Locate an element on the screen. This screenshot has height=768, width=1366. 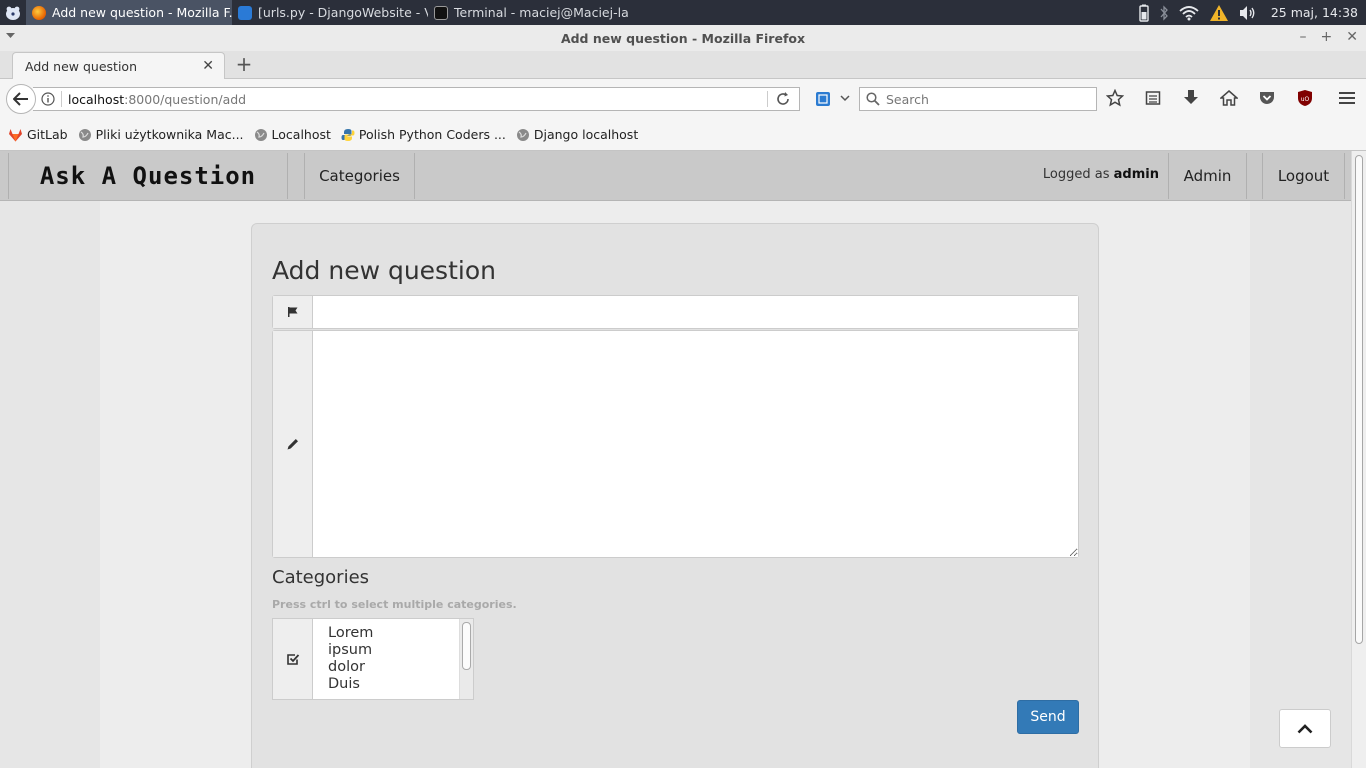
check-square-icon is located at coordinates (292, 659).